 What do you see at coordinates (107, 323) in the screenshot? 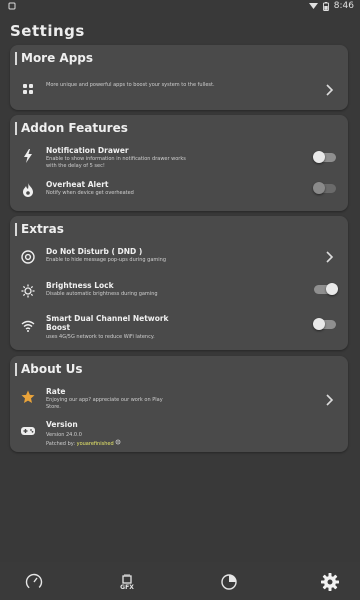
I see `network-boost-label: Smart Dual Channel Network Boost` at bounding box center [107, 323].